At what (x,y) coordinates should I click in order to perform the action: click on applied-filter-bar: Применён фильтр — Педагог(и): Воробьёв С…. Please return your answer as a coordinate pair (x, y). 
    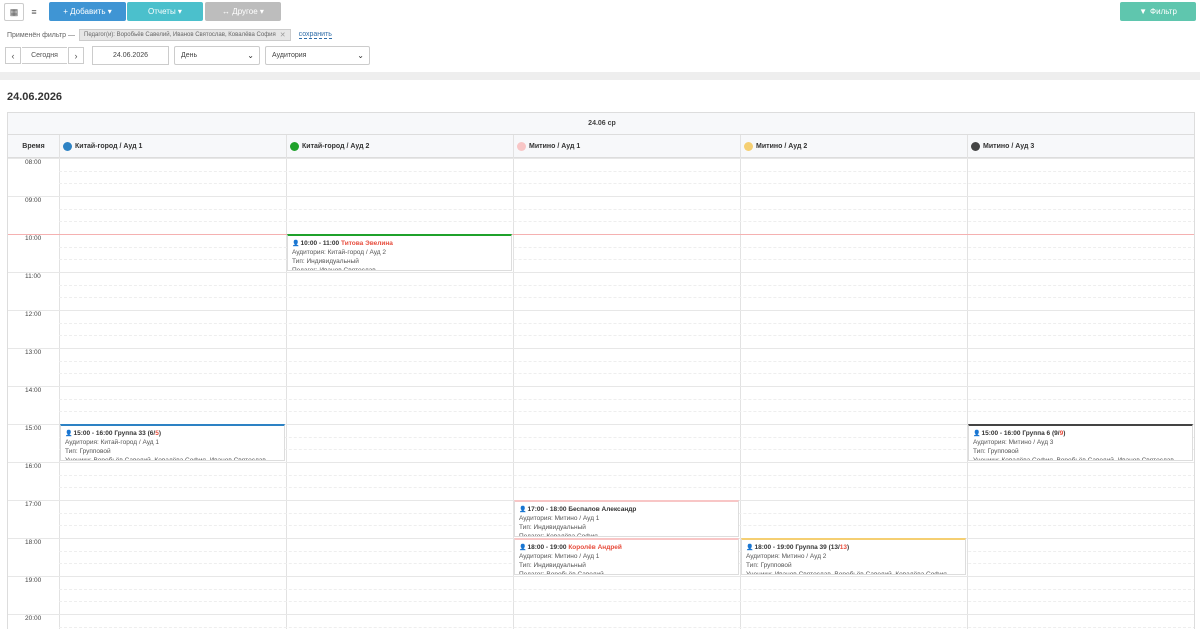
    Looking at the image, I should click on (169, 35).